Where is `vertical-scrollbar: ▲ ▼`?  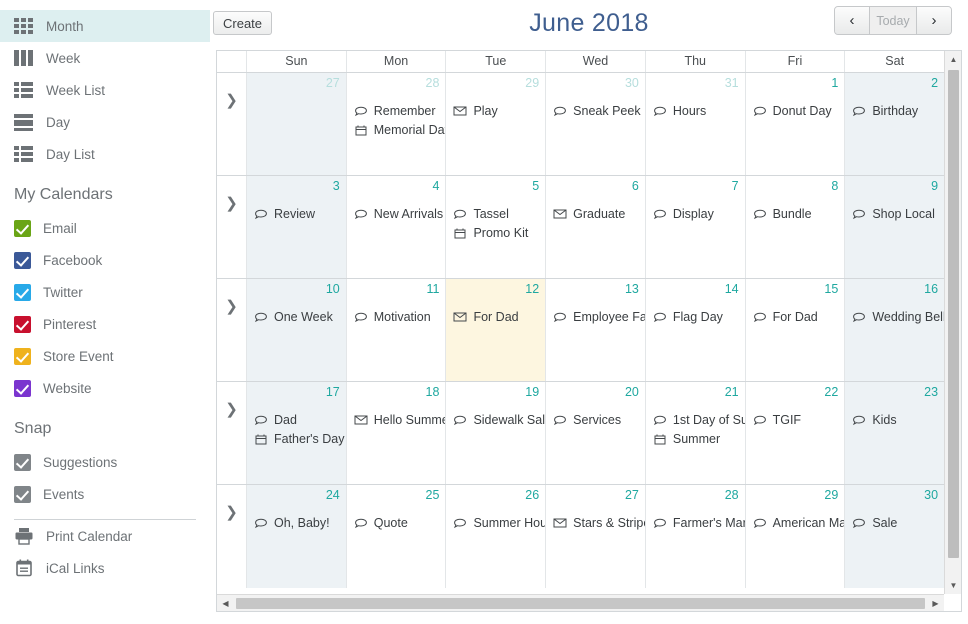 vertical-scrollbar: ▲ ▼ is located at coordinates (952, 322).